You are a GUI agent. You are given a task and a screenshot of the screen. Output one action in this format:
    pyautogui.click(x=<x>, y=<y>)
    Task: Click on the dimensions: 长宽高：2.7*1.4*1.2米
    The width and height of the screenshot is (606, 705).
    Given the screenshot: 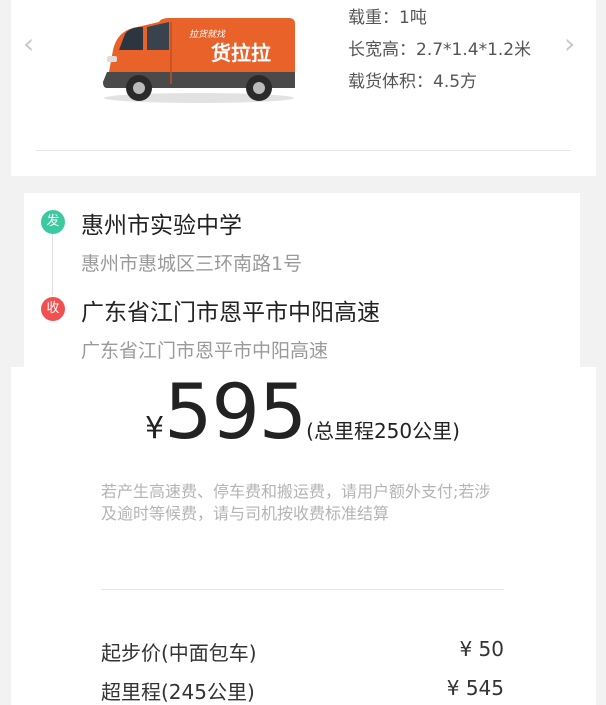 What is the action you would take?
    pyautogui.click(x=440, y=50)
    